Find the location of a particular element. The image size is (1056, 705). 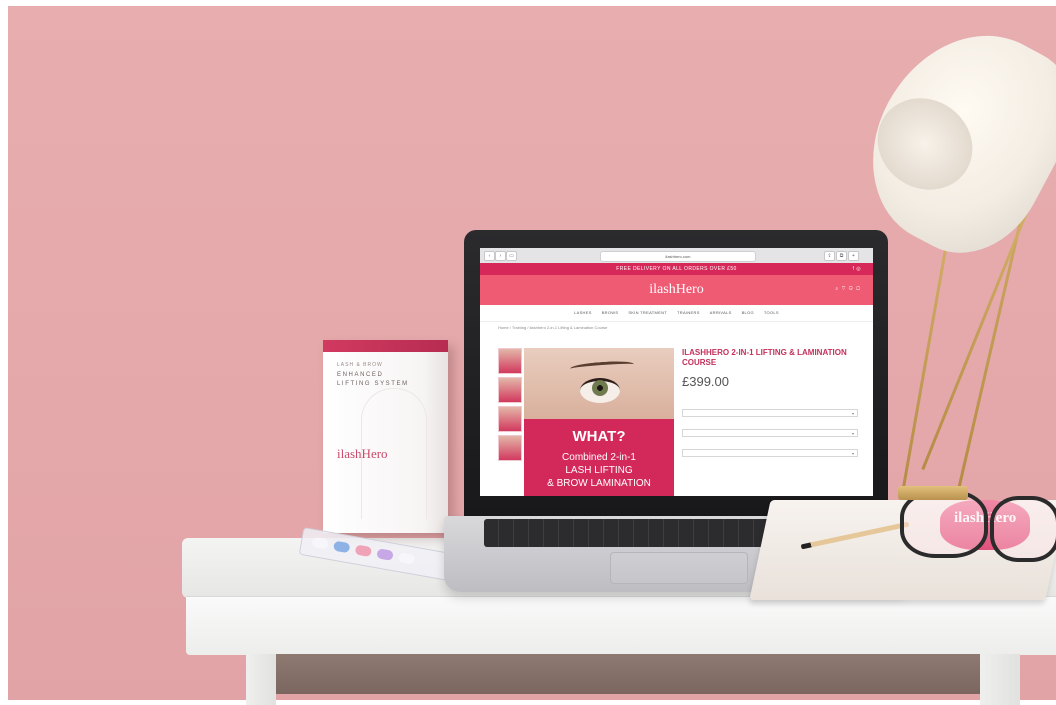

laptop-trackpad is located at coordinates (679, 568).